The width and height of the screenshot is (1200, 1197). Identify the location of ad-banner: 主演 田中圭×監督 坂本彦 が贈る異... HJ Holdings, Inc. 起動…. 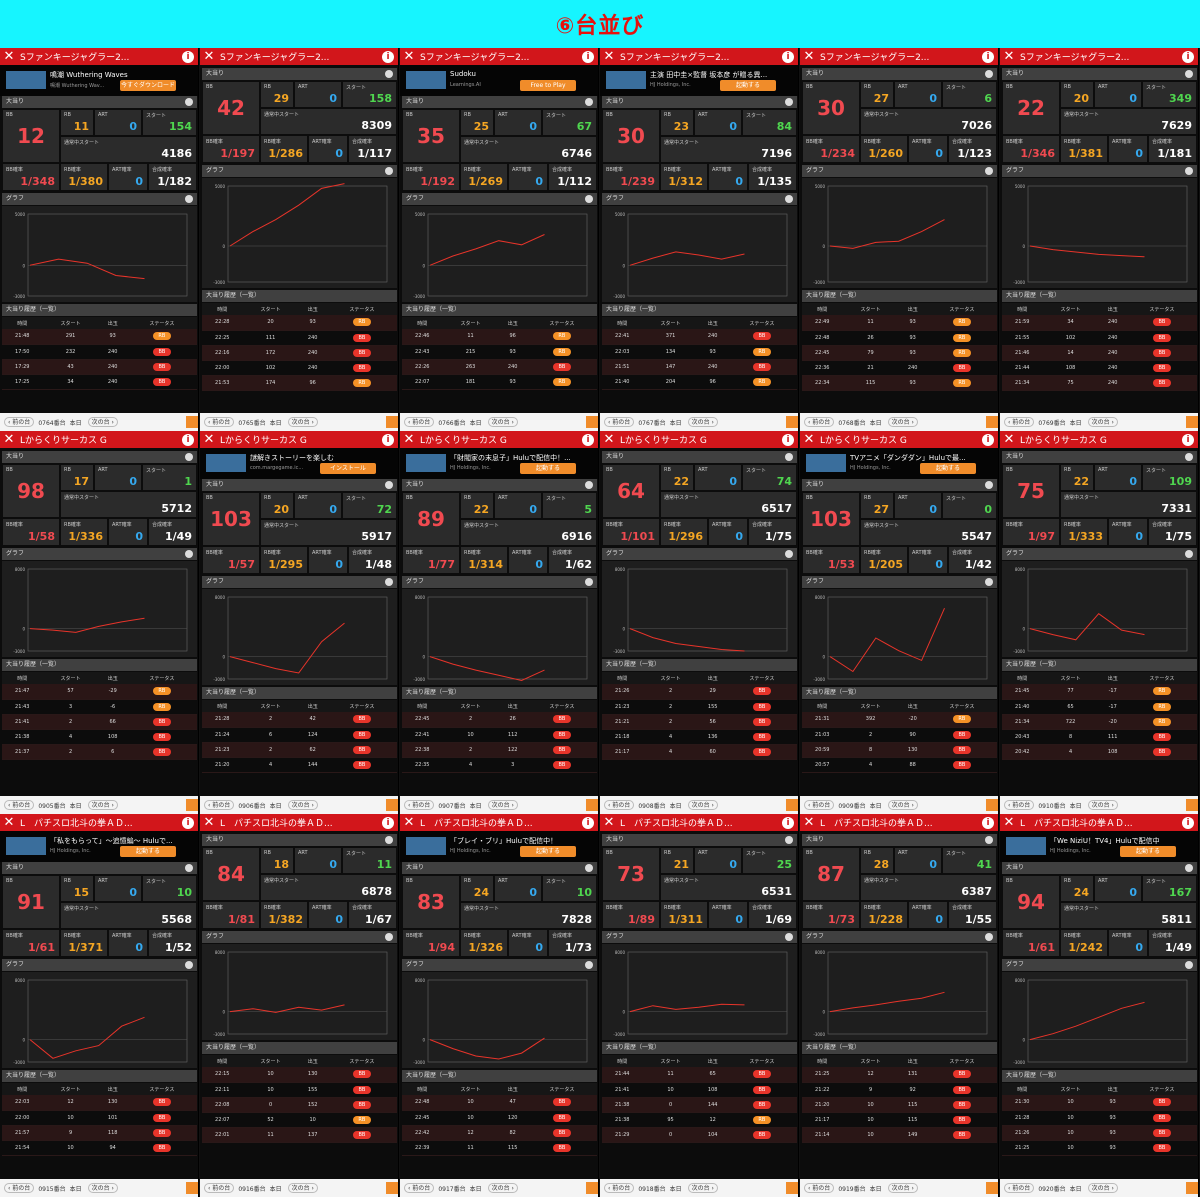
(699, 80).